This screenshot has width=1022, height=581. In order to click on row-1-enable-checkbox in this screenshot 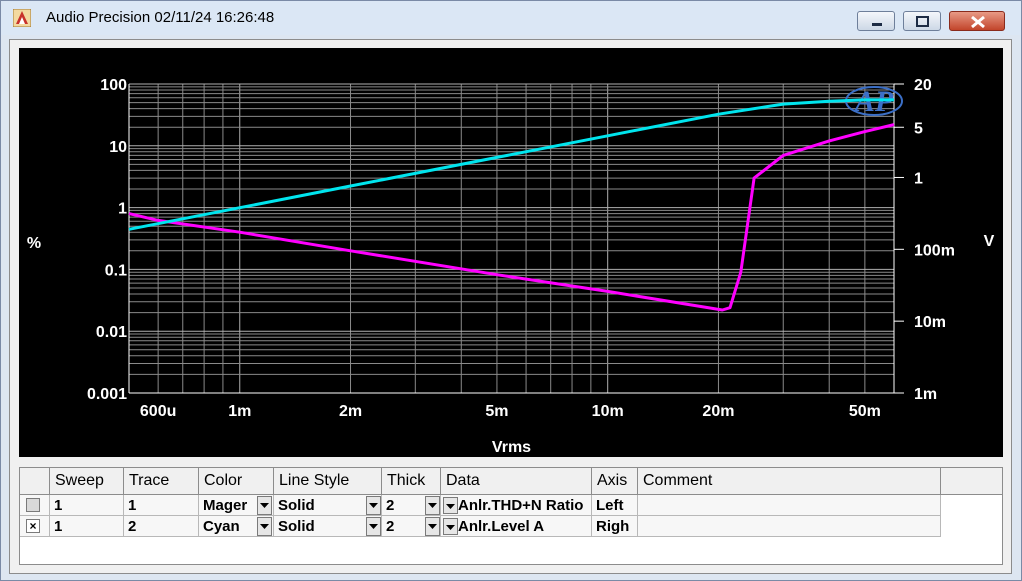, I will do `click(33, 505)`.